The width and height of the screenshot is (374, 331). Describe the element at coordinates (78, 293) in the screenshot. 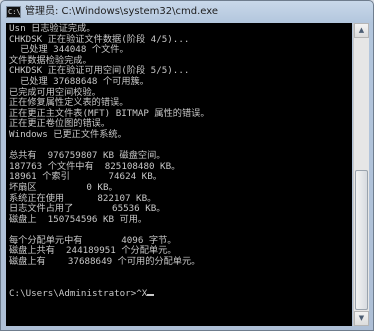

I see `console-line: C:\Users\Administrator>^X` at that location.